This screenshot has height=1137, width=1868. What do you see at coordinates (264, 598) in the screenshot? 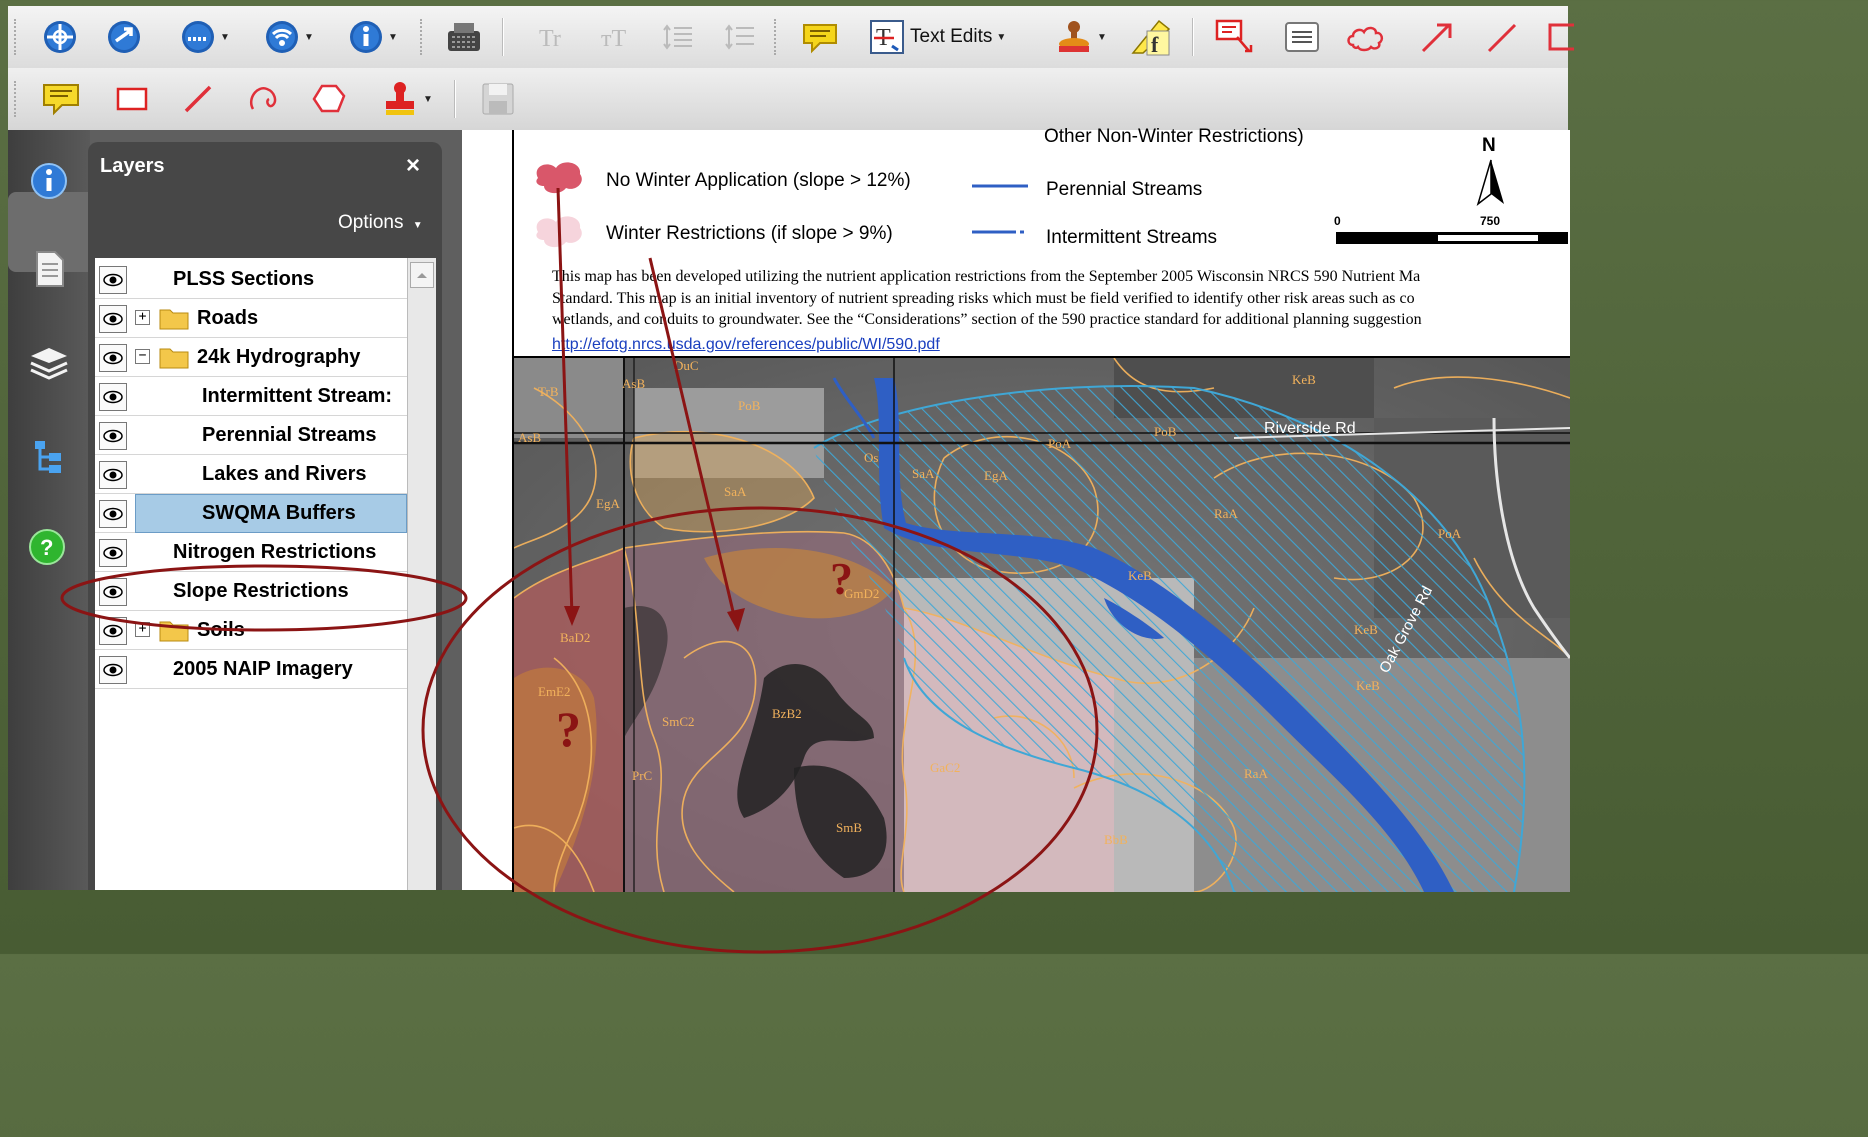
I see `layer-highlight-ellipse` at bounding box center [264, 598].